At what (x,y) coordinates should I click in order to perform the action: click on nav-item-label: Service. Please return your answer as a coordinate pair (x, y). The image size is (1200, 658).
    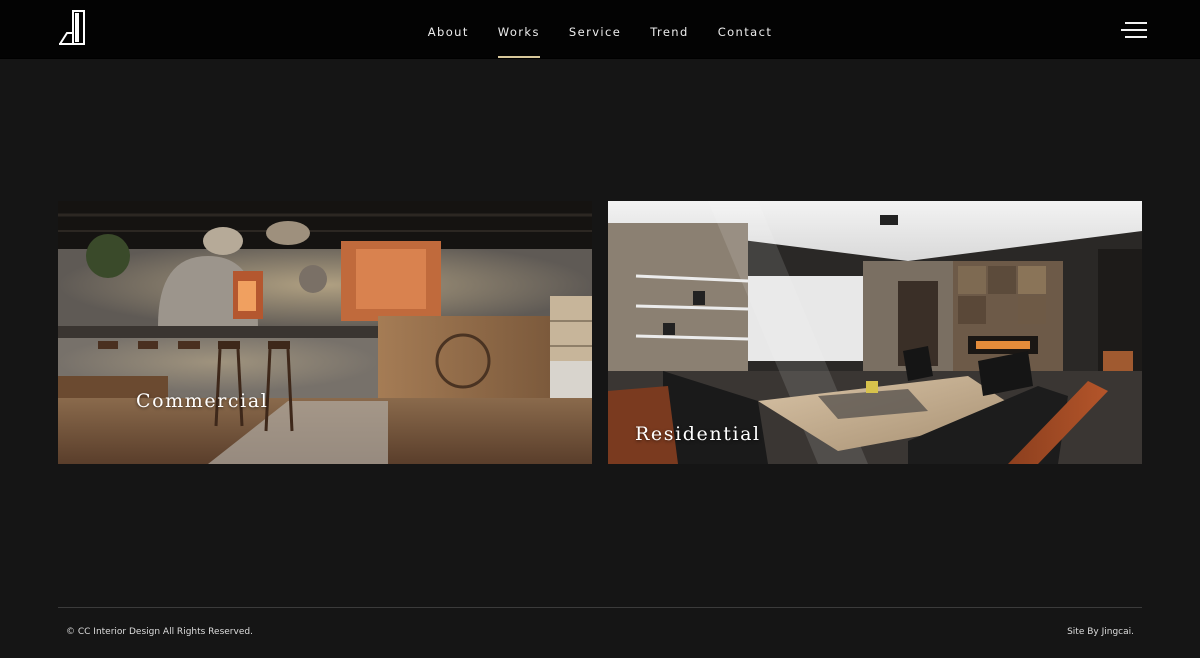
    Looking at the image, I should click on (595, 32).